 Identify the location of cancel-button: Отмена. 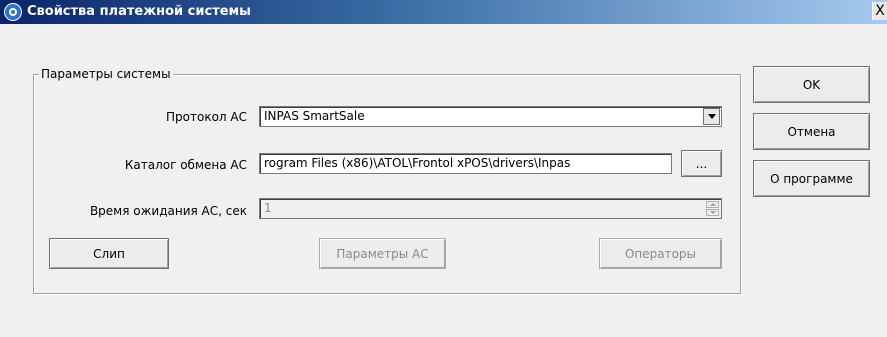
(811, 131).